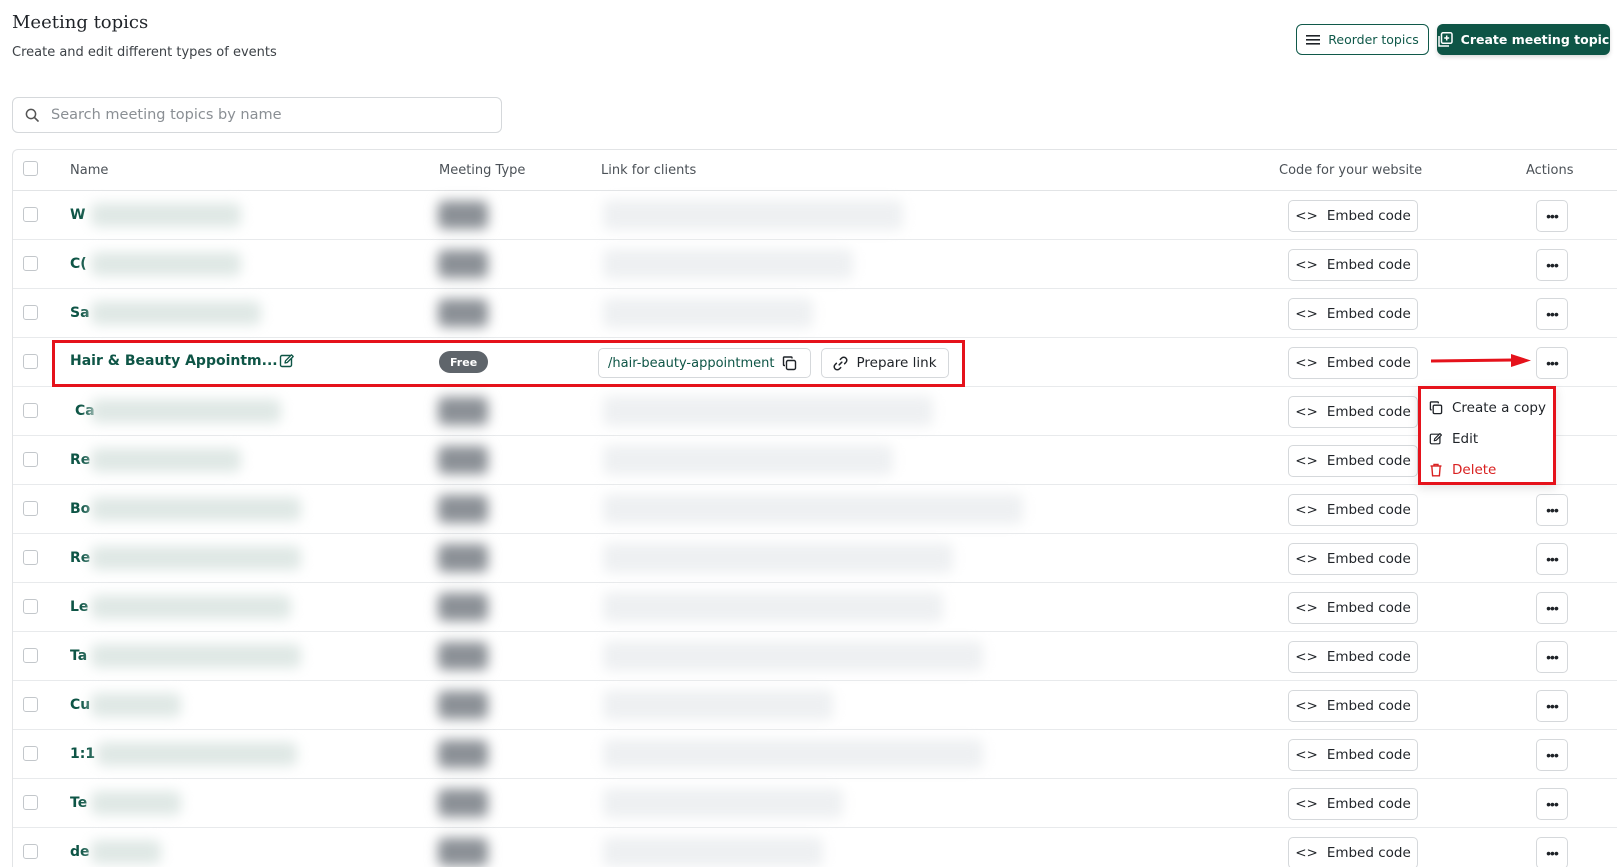  What do you see at coordinates (815, 264) in the screenshot?
I see `table-row: C( <> Embed code •••` at bounding box center [815, 264].